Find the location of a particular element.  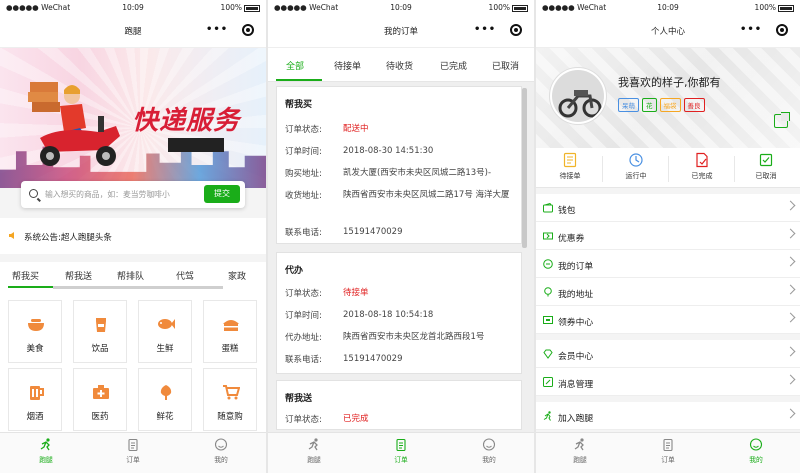

miniprogram-capsule: ••• is located at coordinates (763, 31).